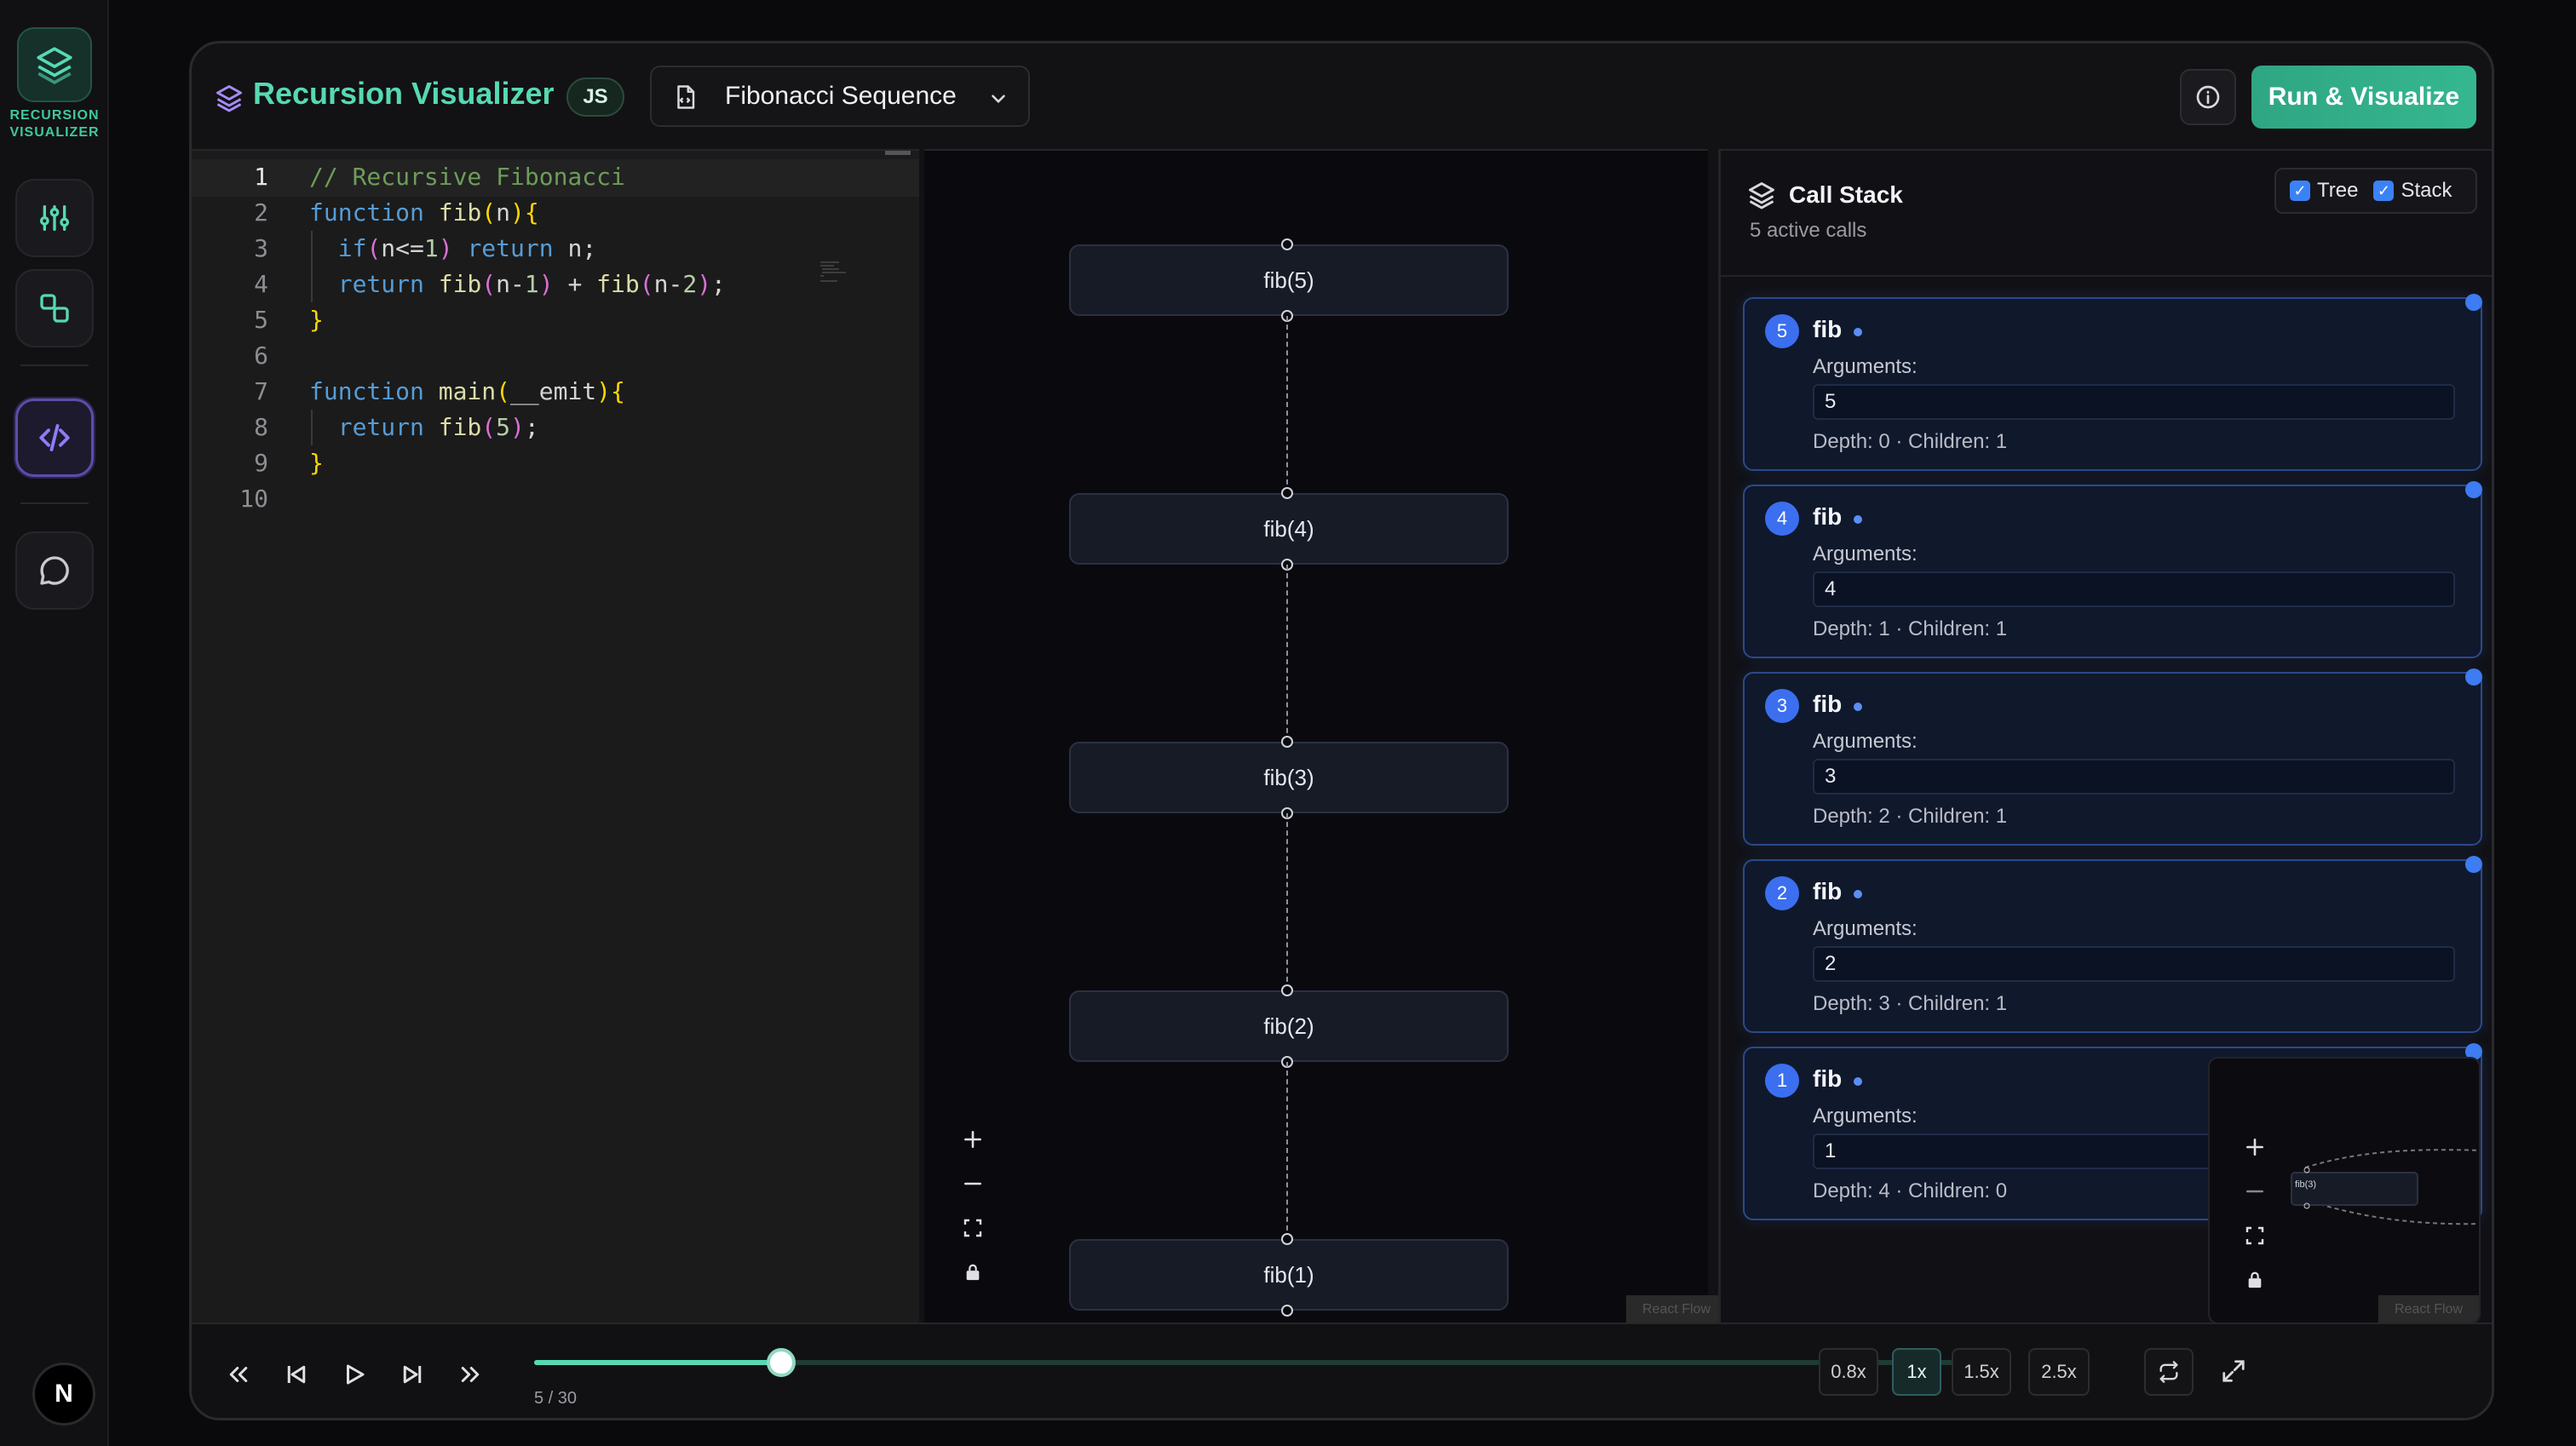 Image resolution: width=2576 pixels, height=1446 pixels. I want to click on tree-node: fib(3), so click(1289, 777).